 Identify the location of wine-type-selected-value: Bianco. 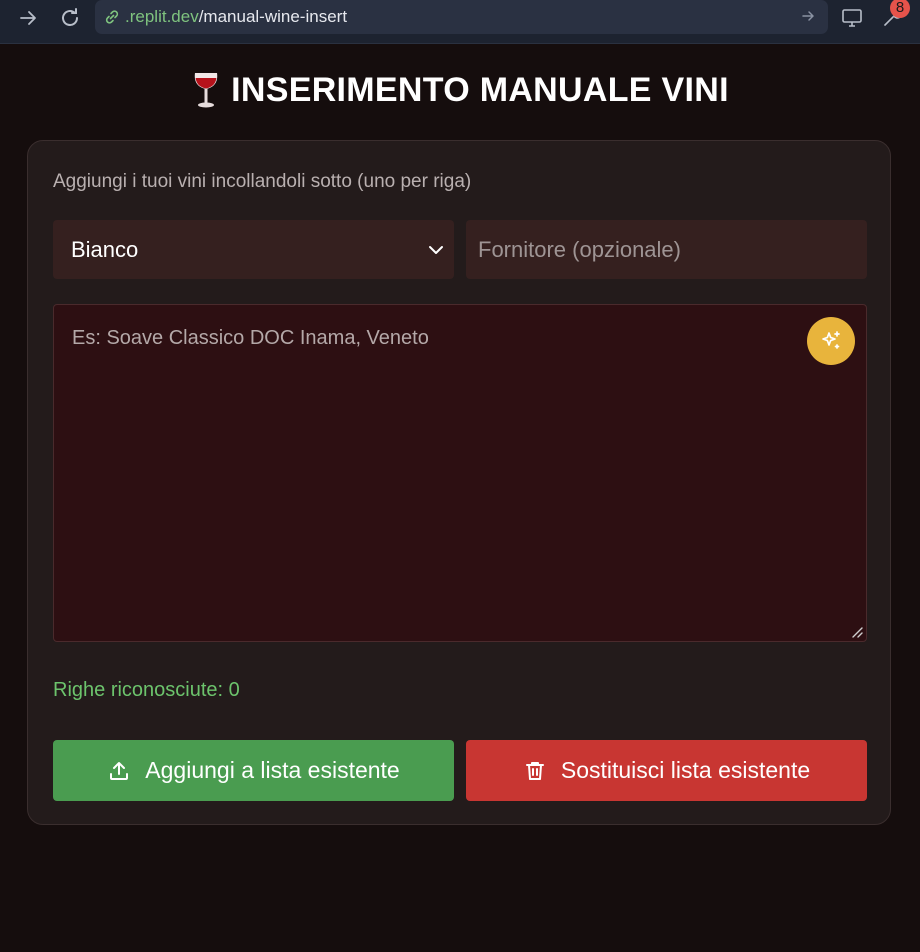
(105, 249).